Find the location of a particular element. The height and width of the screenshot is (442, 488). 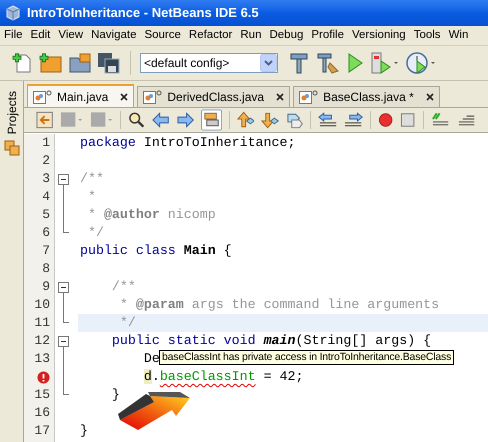

code-line: De is located at coordinates (151, 359).